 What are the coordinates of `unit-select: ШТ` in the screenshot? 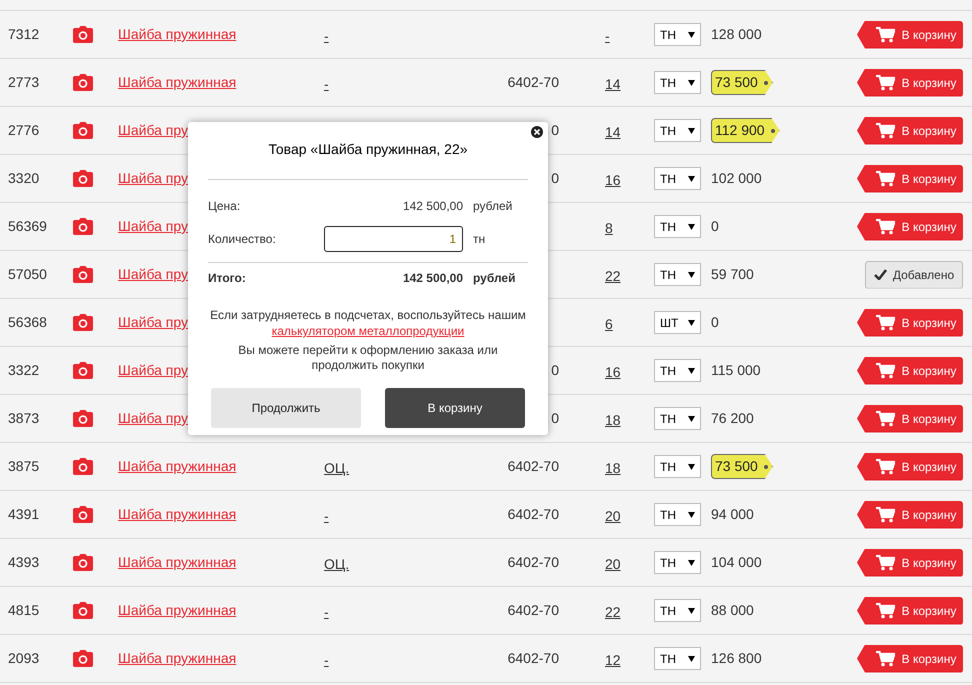 It's located at (677, 322).